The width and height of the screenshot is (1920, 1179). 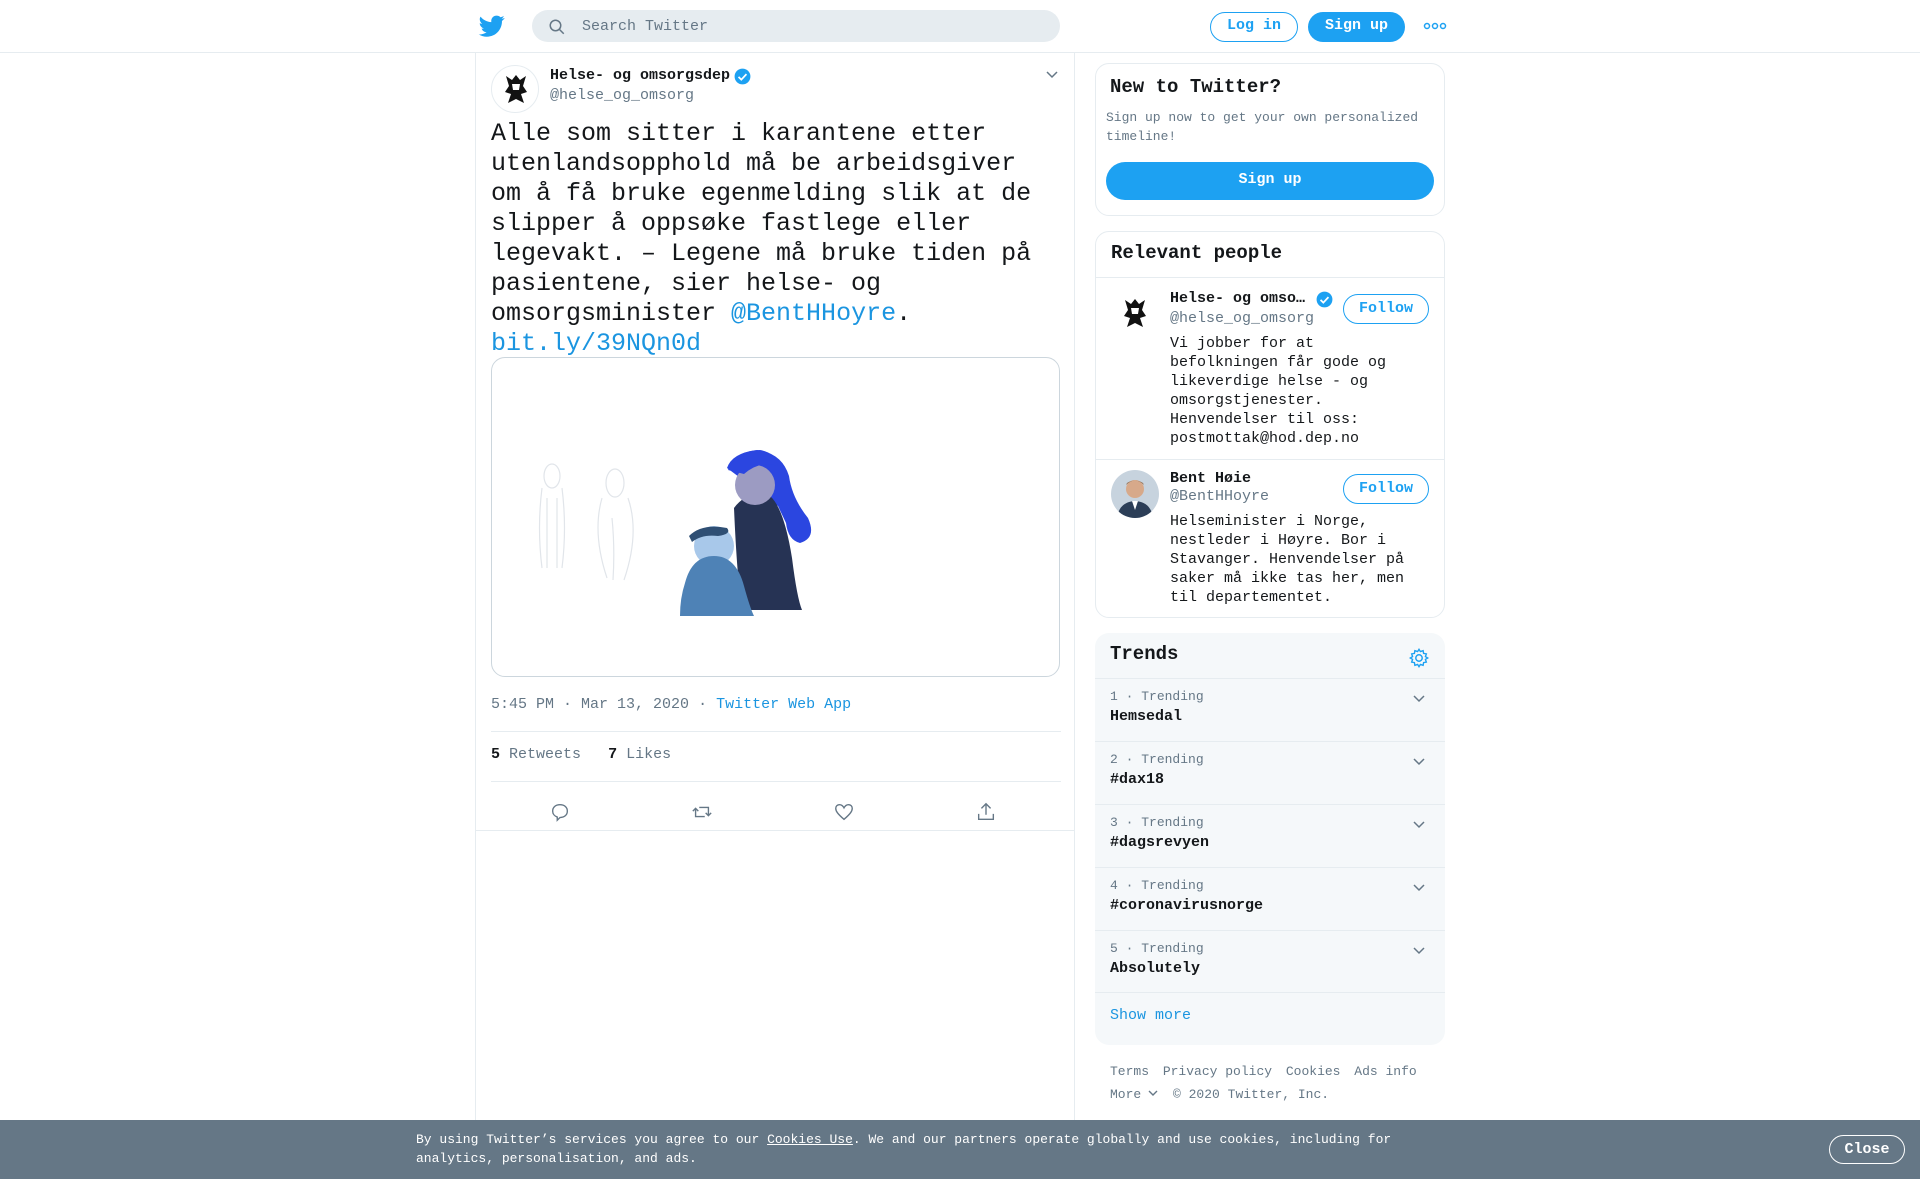 I want to click on tweet-source-link: Twitter Web App, so click(x=783, y=704).